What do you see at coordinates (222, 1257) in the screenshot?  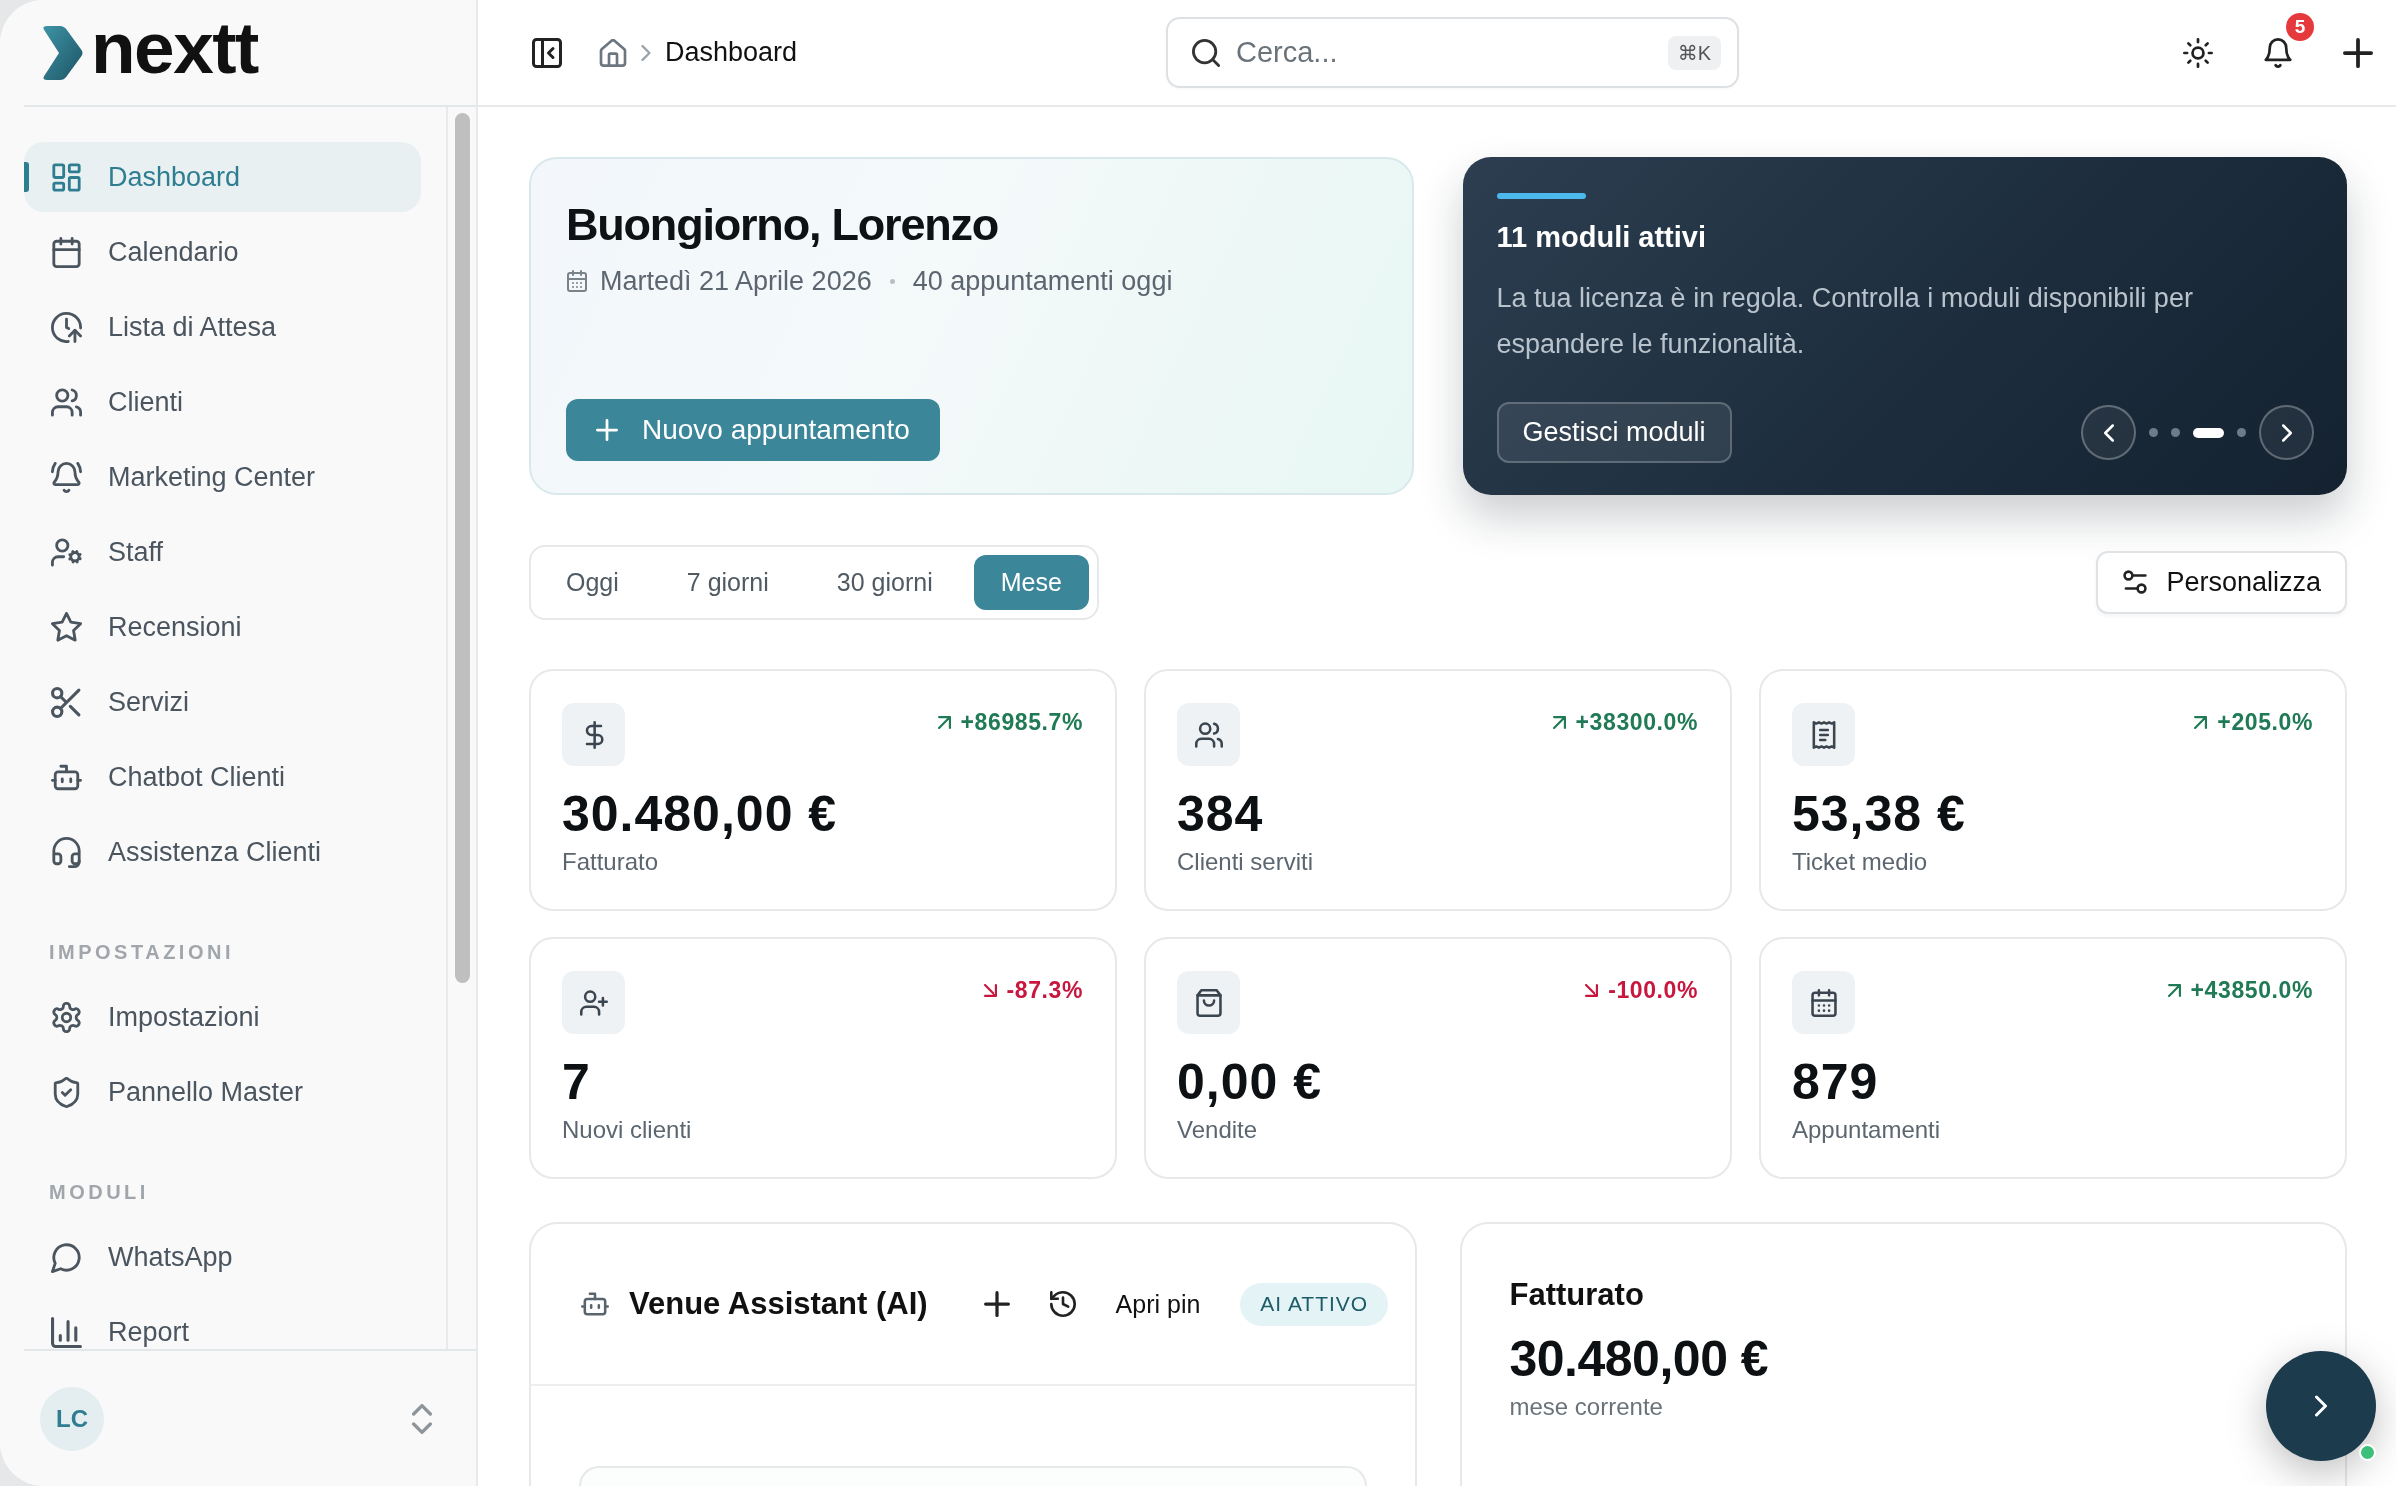 I see `sidebar-item: WhatsApp` at bounding box center [222, 1257].